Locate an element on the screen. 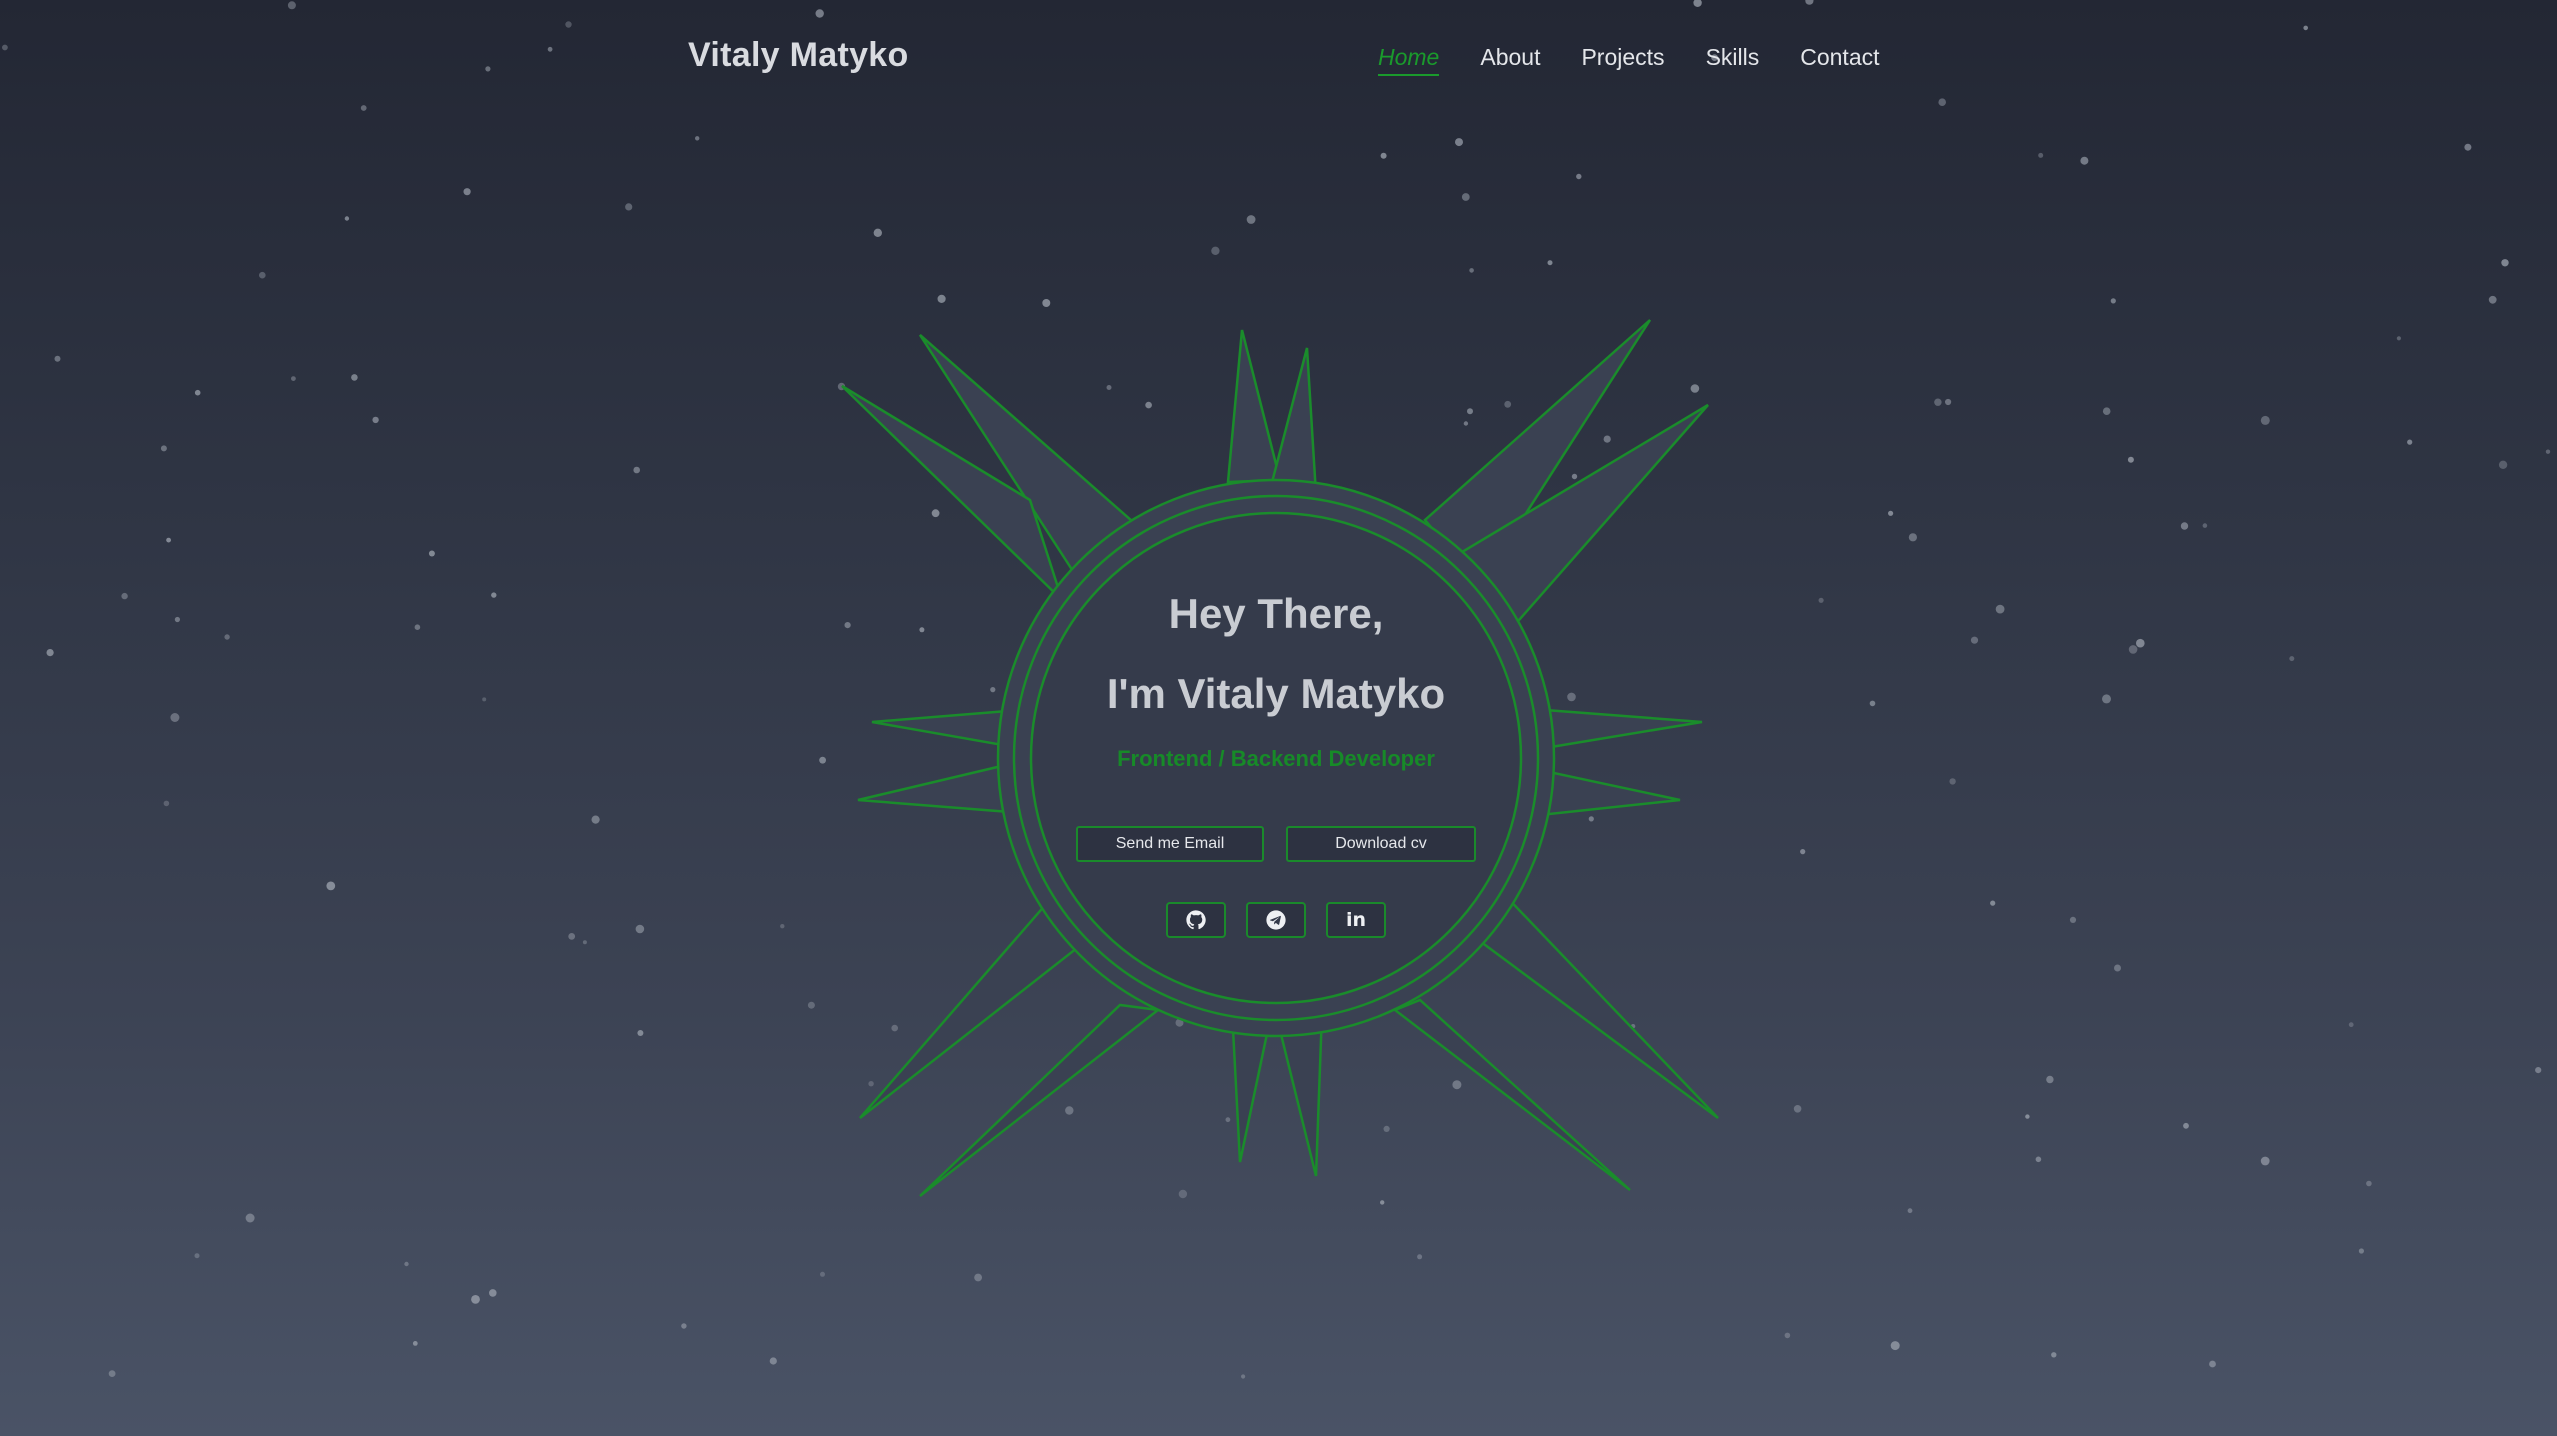  social-links: in is located at coordinates (1276, 920).